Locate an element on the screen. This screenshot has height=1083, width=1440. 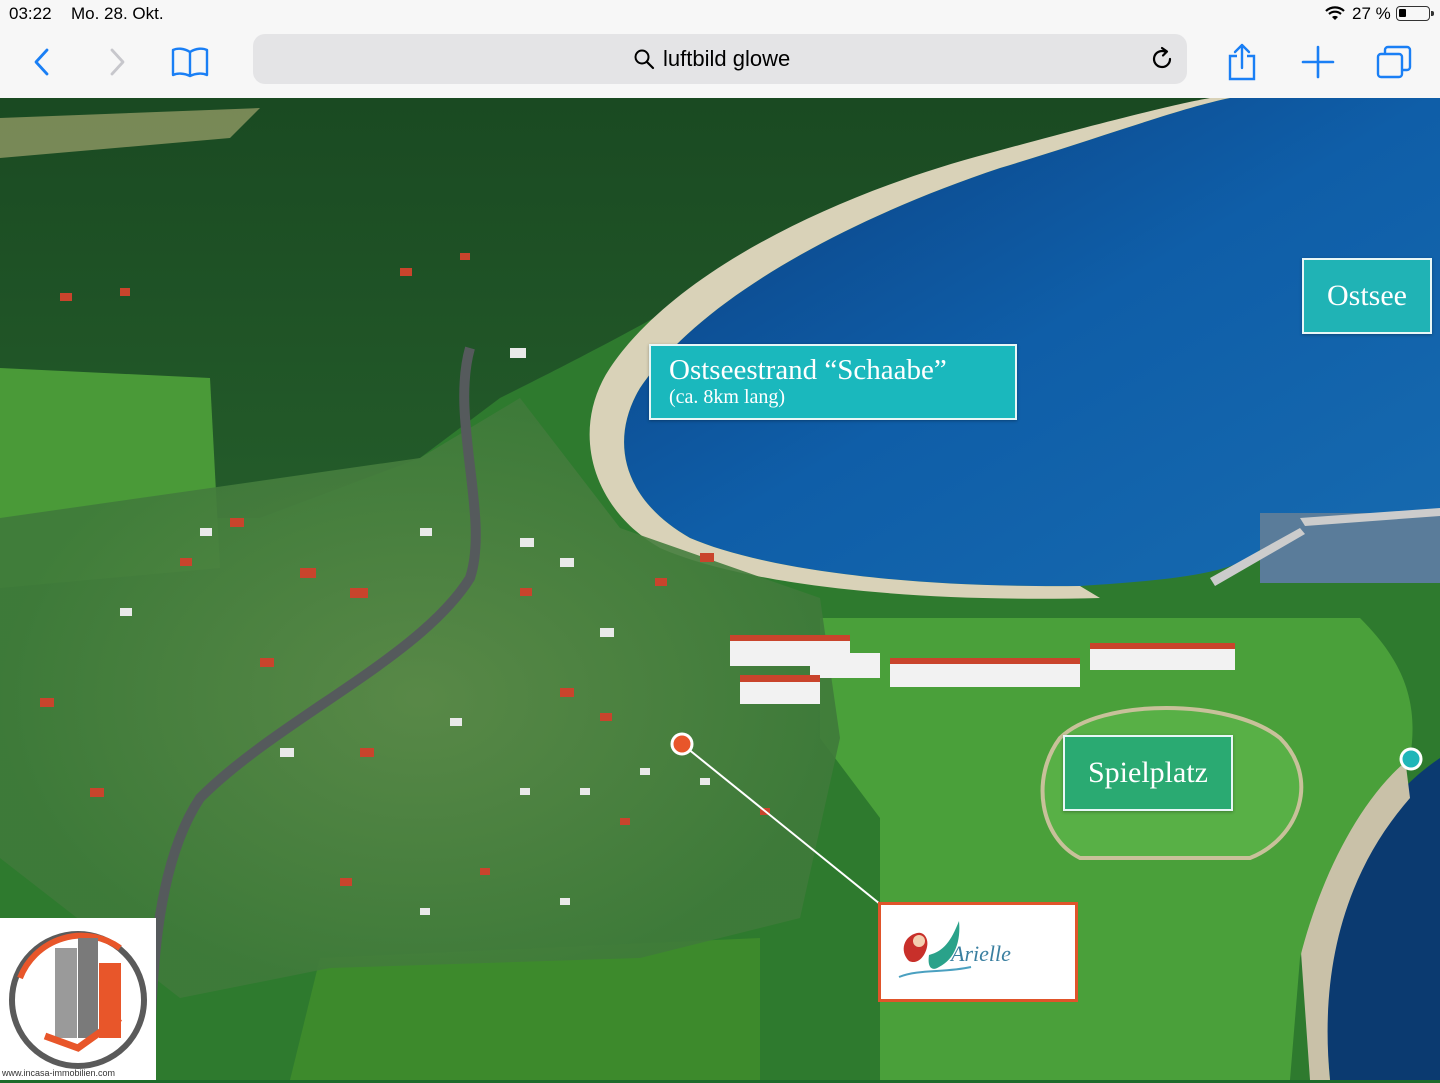
label-ostseestrand-length: (ca. 8km lang) is located at coordinates (727, 397).